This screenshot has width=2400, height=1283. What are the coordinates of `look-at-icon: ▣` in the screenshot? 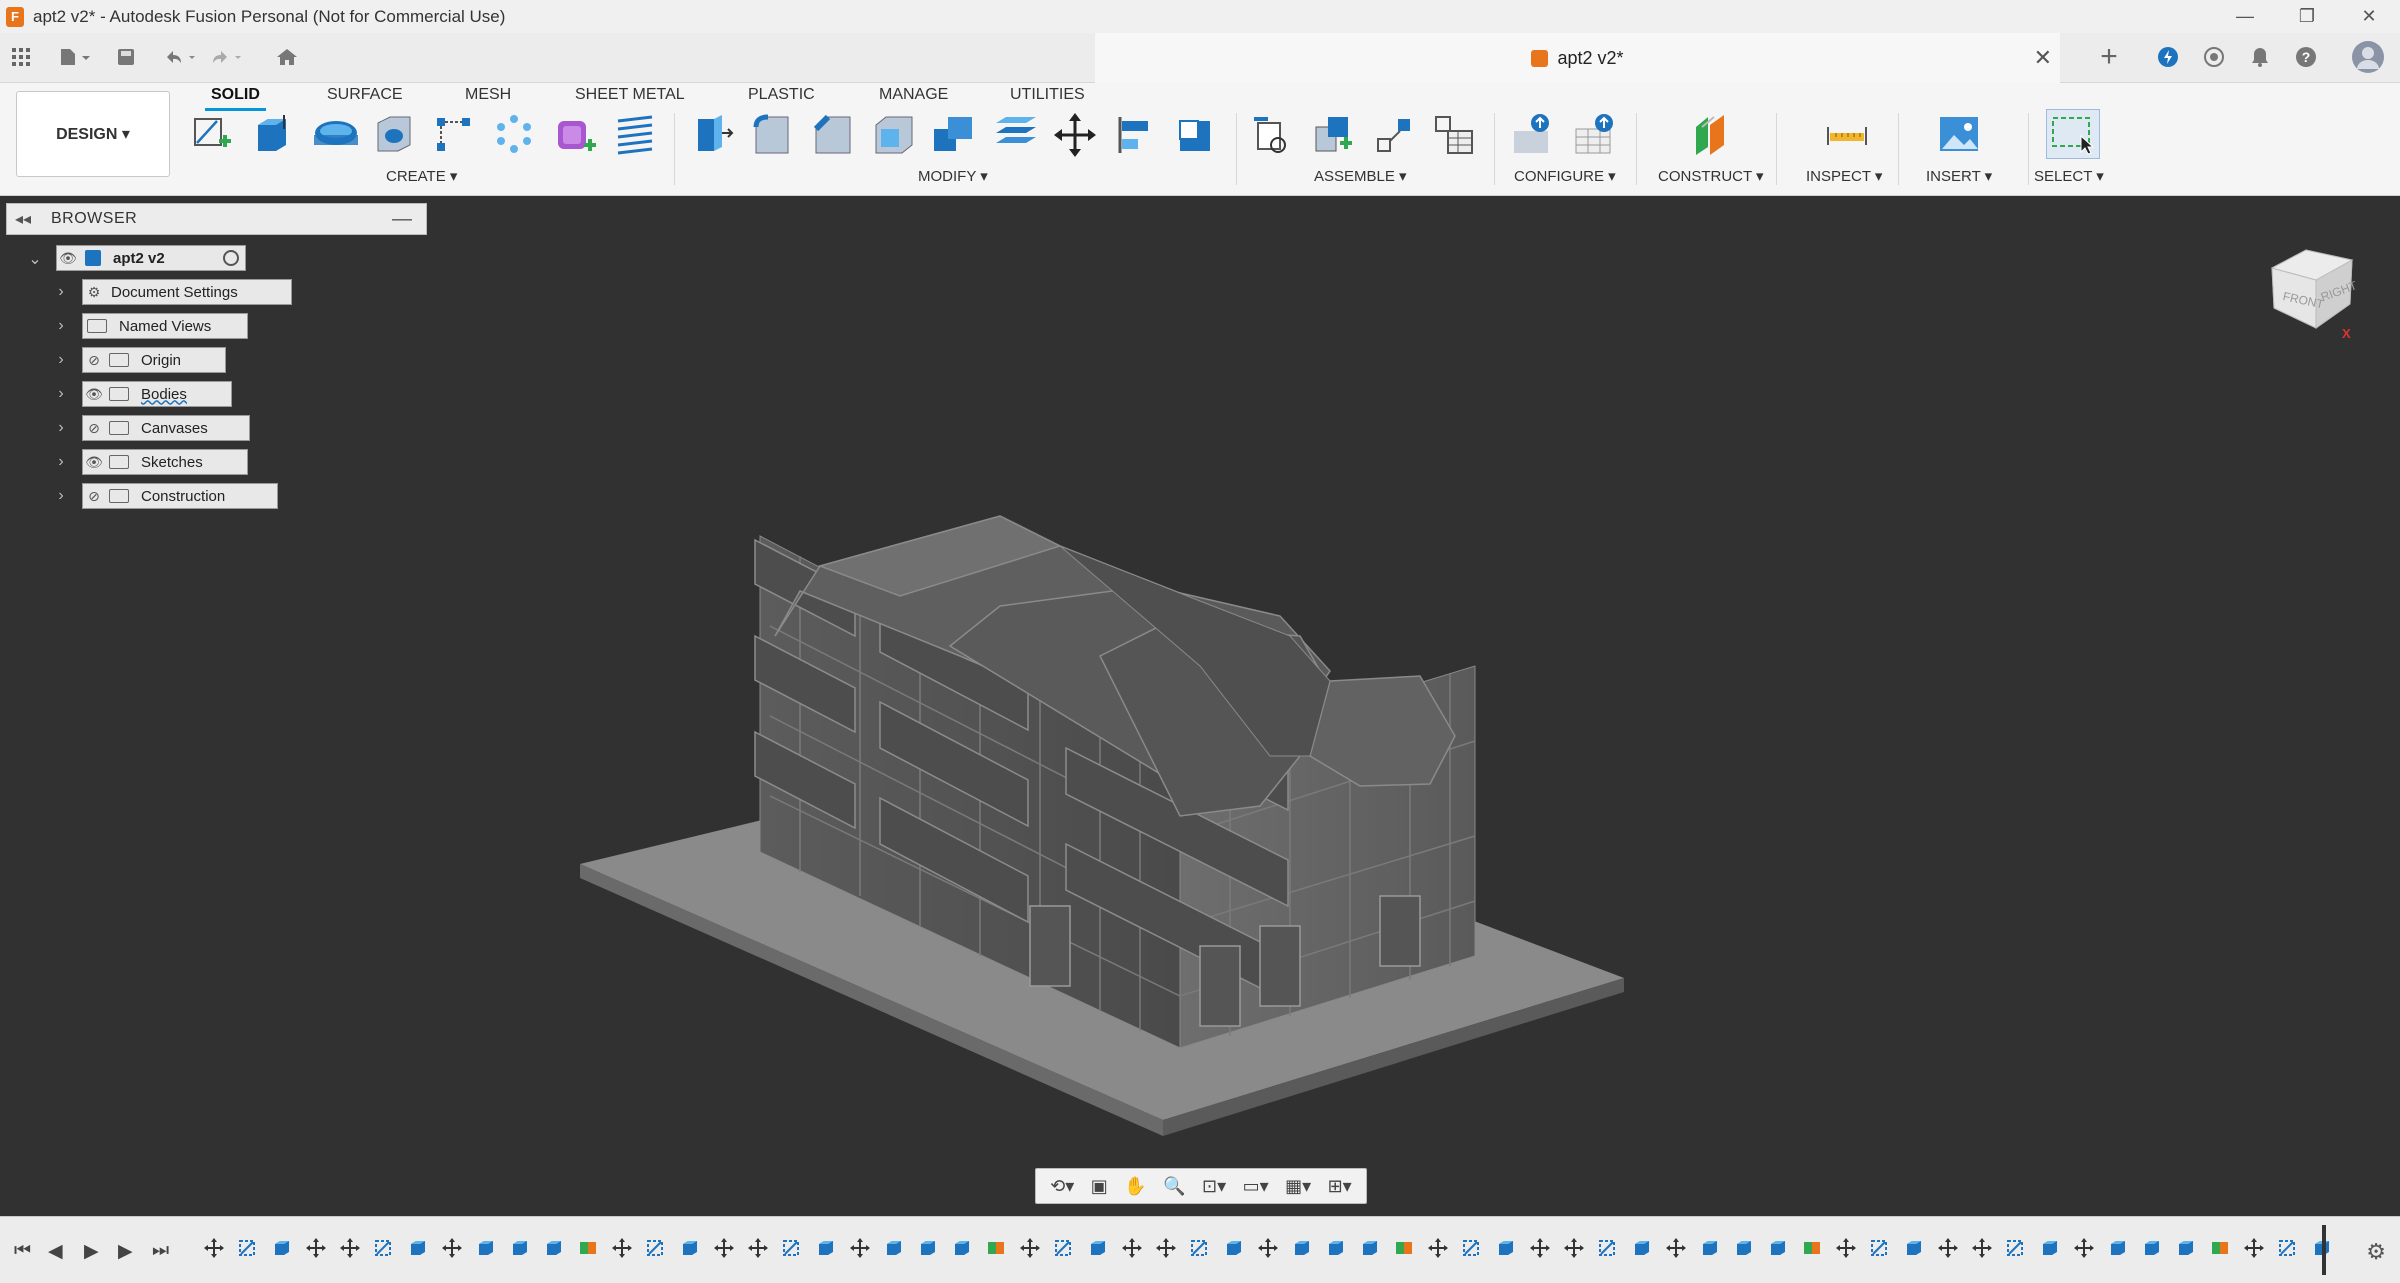 It's located at (1099, 1186).